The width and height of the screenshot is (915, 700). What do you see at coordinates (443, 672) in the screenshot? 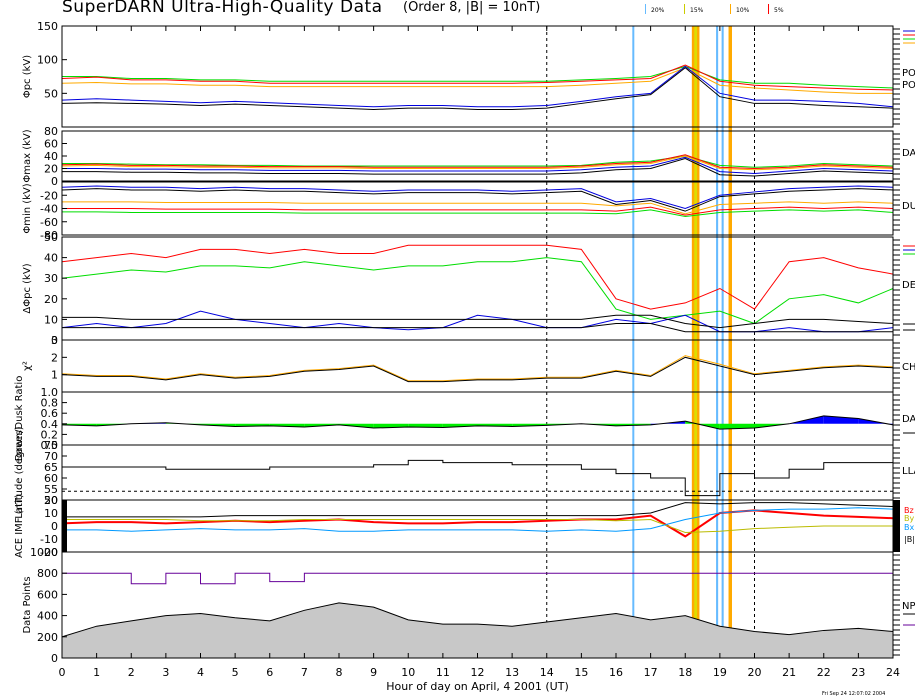
I see `x-tick-label: 11` at bounding box center [443, 672].